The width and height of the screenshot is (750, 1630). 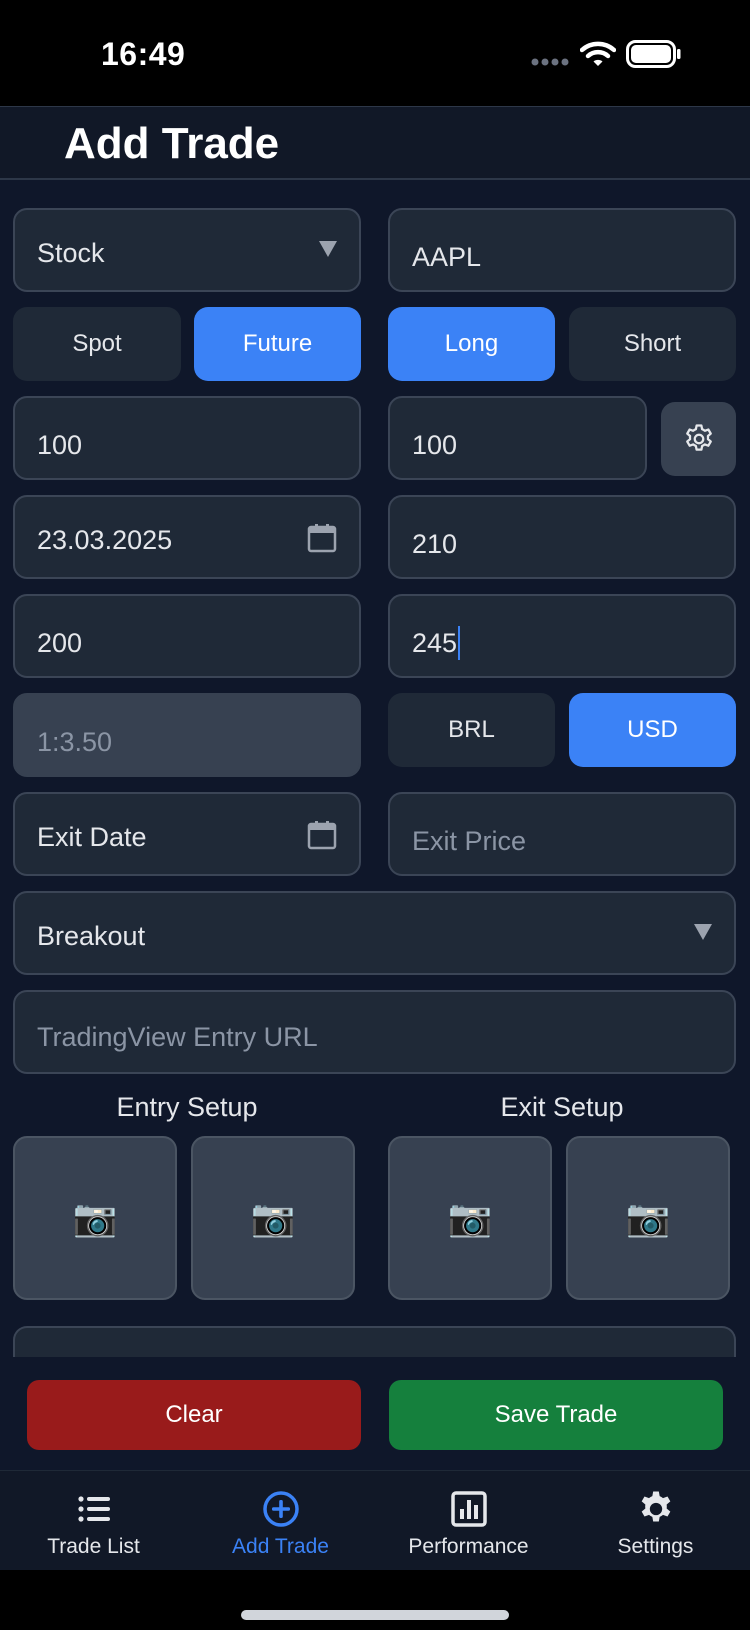 What do you see at coordinates (468, 1546) in the screenshot?
I see `tab-label: Performance` at bounding box center [468, 1546].